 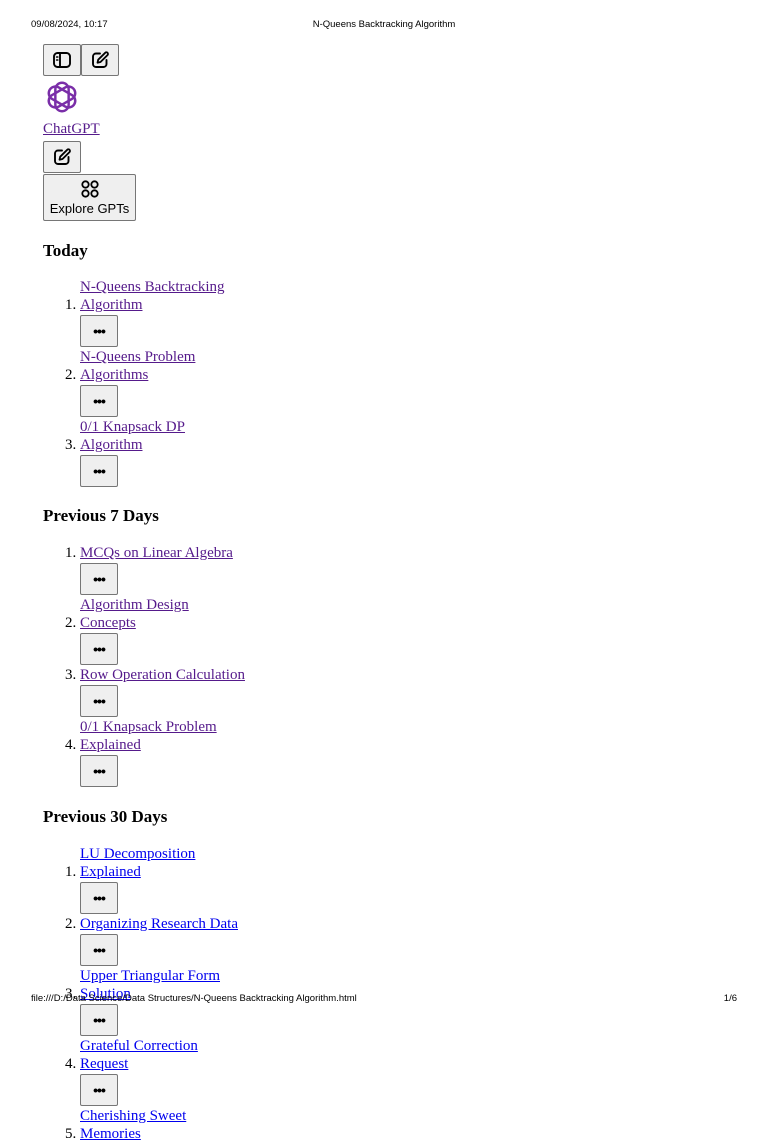 What do you see at coordinates (271, 1071) in the screenshot?
I see `list-item: Grateful Correction Request •••` at bounding box center [271, 1071].